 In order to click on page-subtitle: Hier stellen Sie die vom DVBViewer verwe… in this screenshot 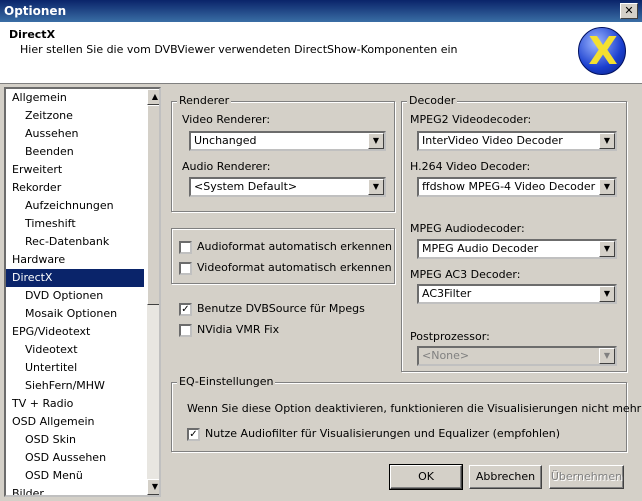, I will do `click(239, 49)`.